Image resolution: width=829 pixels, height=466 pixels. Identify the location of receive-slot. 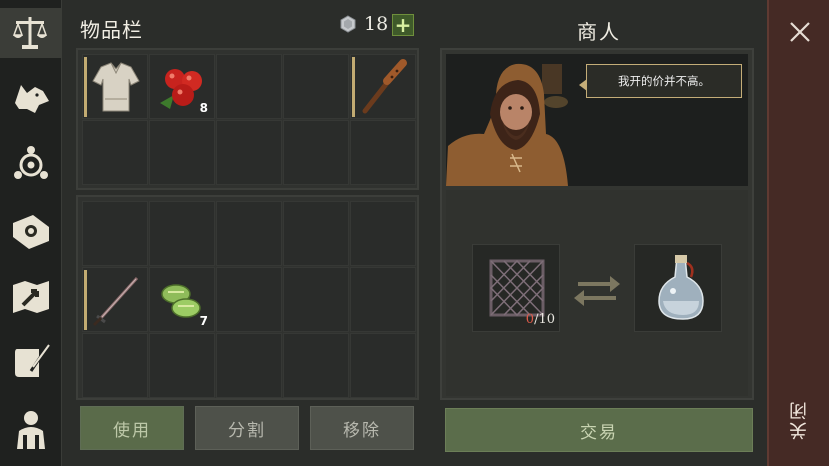
(678, 288).